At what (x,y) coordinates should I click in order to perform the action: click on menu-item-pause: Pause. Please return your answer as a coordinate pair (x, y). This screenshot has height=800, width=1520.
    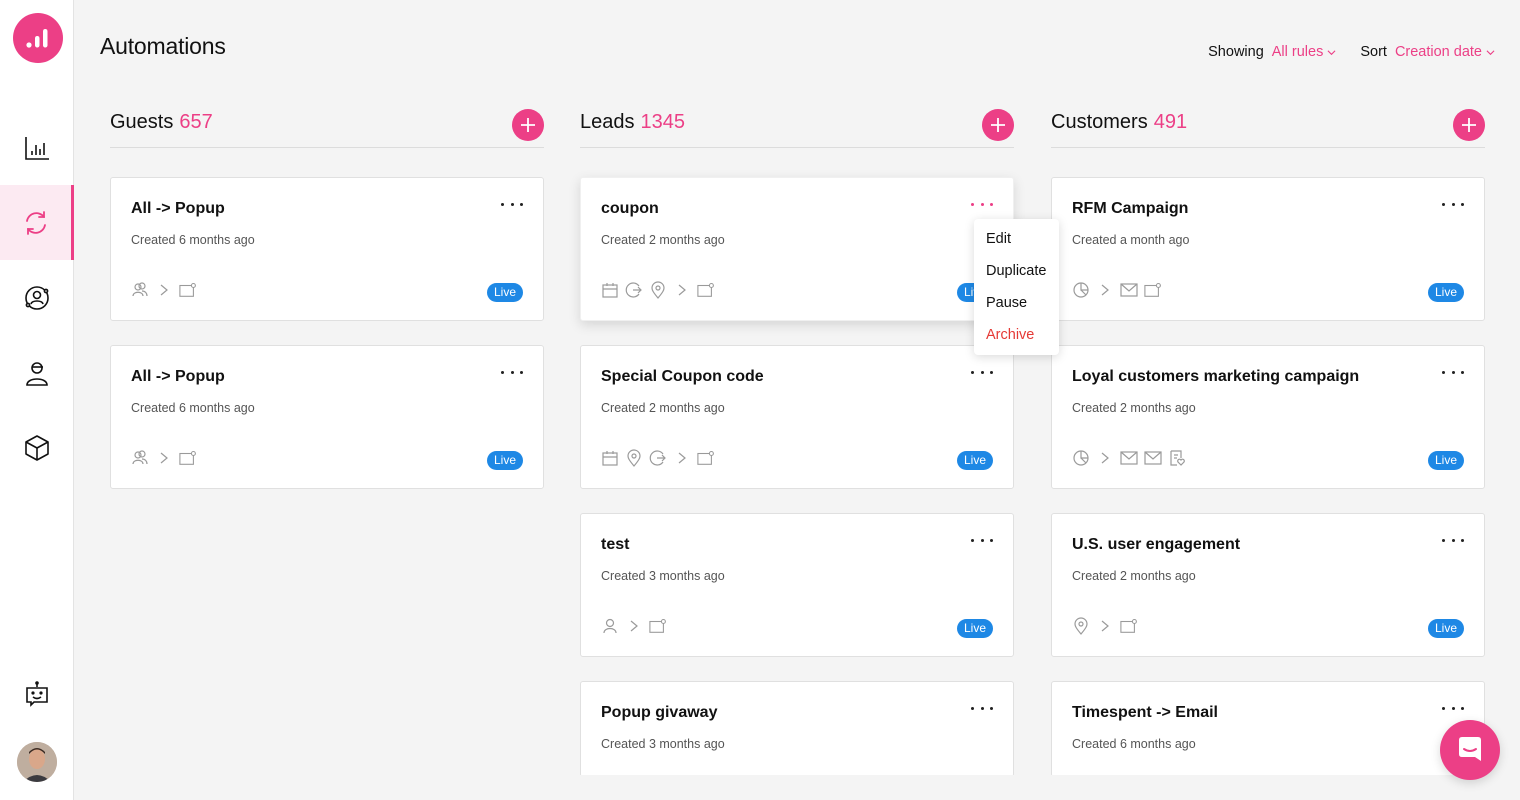
    Looking at the image, I should click on (1016, 303).